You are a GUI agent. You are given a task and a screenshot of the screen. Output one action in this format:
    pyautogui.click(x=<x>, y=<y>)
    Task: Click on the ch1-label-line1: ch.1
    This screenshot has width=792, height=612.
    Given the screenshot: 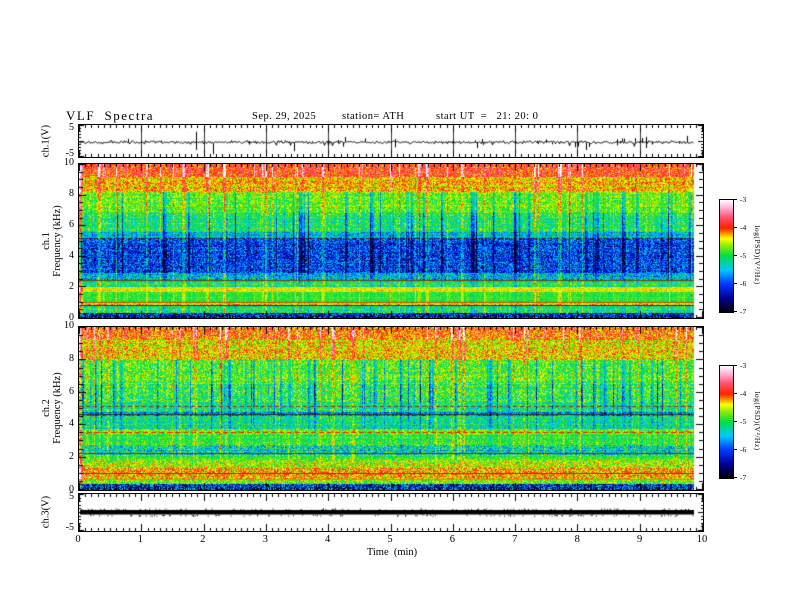 What is the action you would take?
    pyautogui.click(x=46, y=241)
    